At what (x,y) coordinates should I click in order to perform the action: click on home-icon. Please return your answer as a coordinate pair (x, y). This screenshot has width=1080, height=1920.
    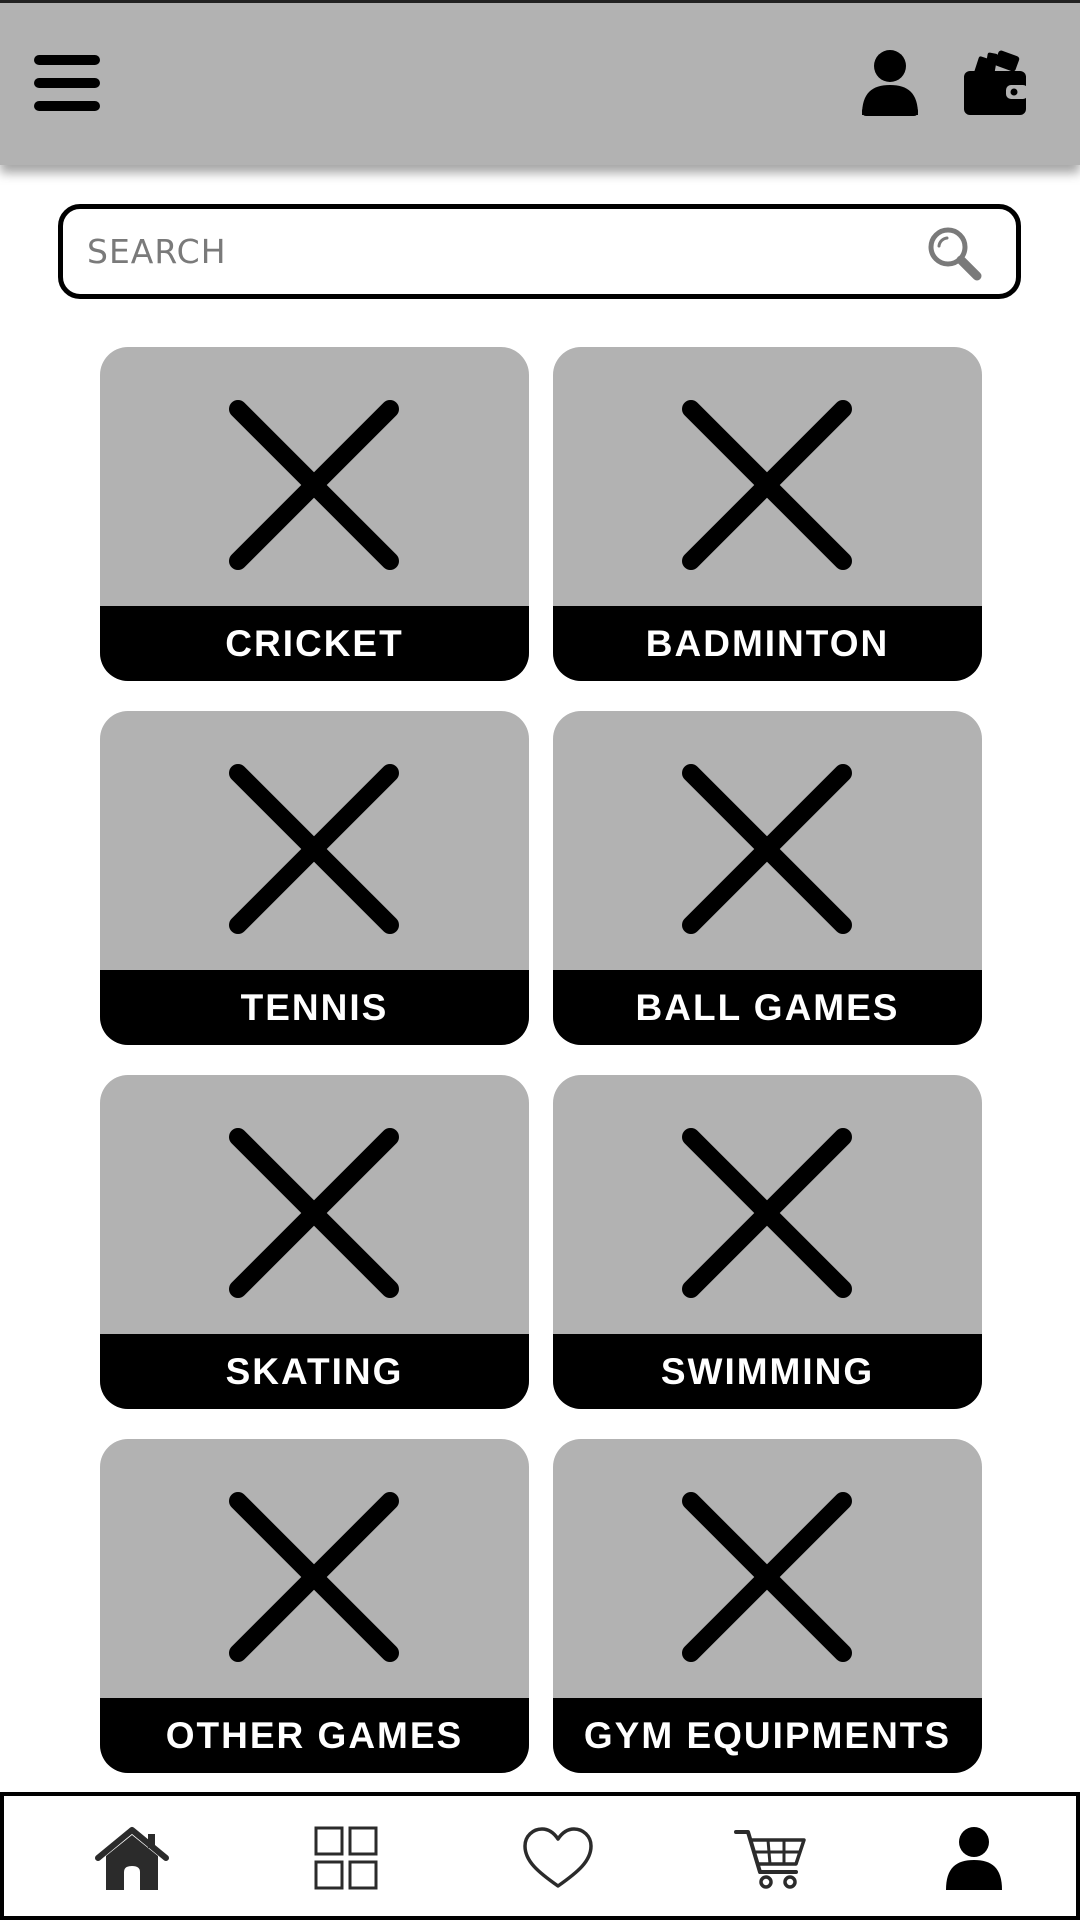
    Looking at the image, I should click on (132, 1859).